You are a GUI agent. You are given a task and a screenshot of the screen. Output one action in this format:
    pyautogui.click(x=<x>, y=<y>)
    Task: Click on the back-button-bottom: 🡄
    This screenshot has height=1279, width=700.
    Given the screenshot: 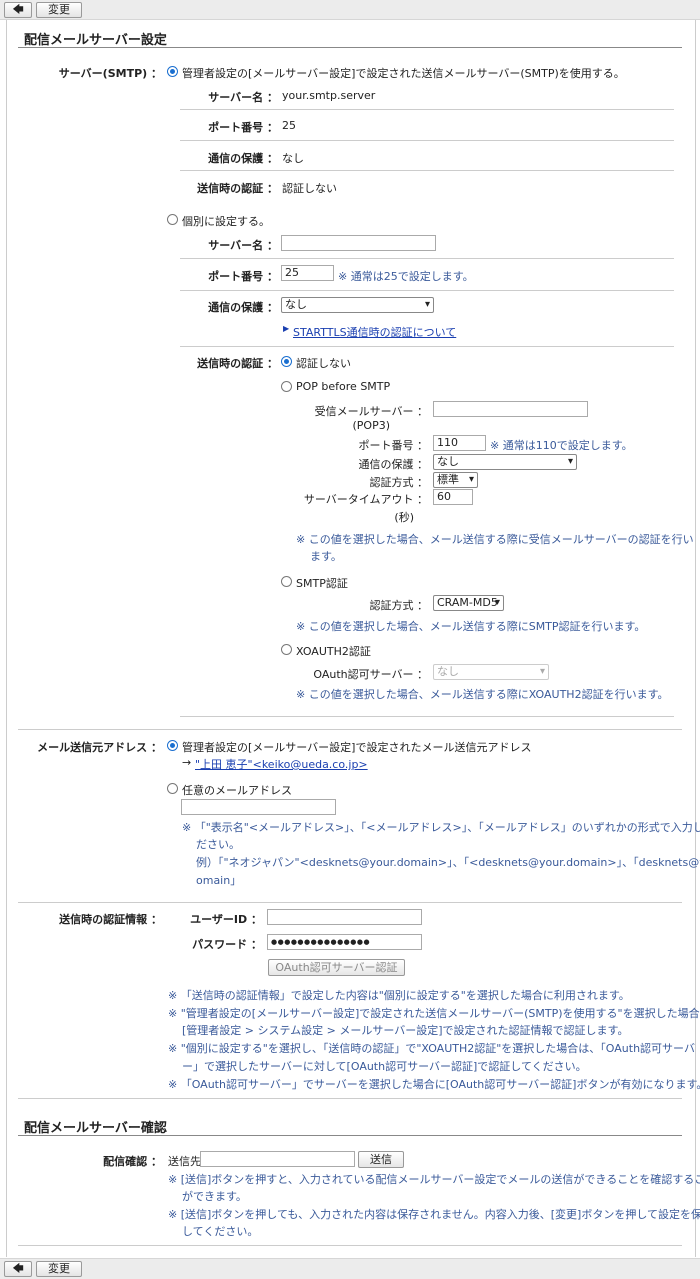 What is the action you would take?
    pyautogui.click(x=18, y=1269)
    